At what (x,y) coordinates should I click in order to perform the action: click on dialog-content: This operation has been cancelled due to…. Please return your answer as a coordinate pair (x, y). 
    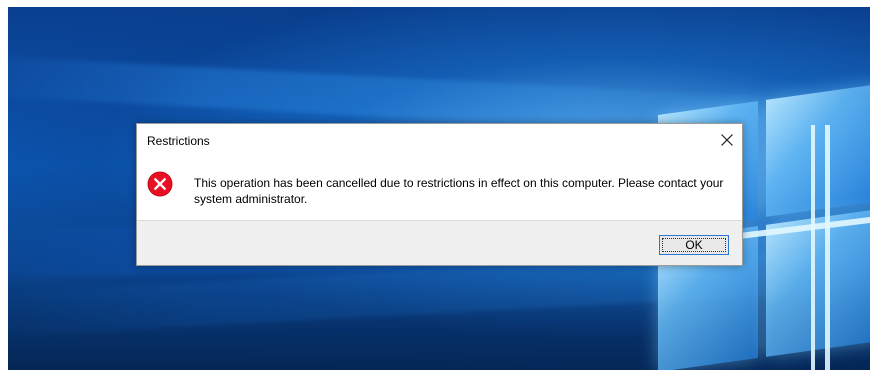
    Looking at the image, I should click on (439, 187).